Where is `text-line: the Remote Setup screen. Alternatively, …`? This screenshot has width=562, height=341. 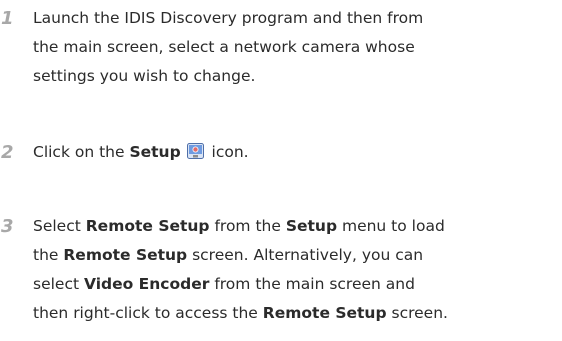 text-line: the Remote Setup screen. Alternatively, … is located at coordinates (297, 255).